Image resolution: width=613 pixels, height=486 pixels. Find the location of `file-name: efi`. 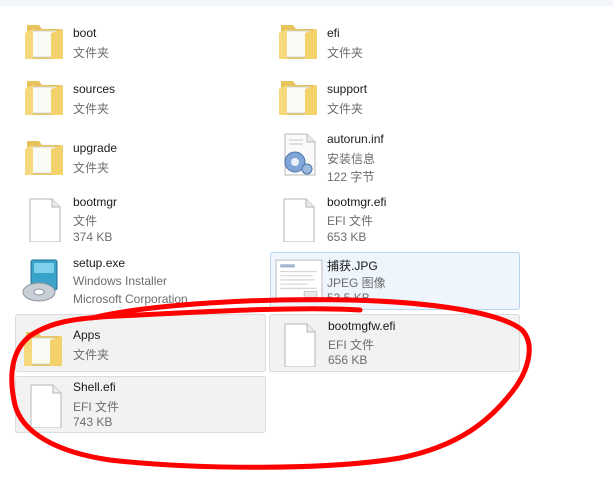

file-name: efi is located at coordinates (333, 33).